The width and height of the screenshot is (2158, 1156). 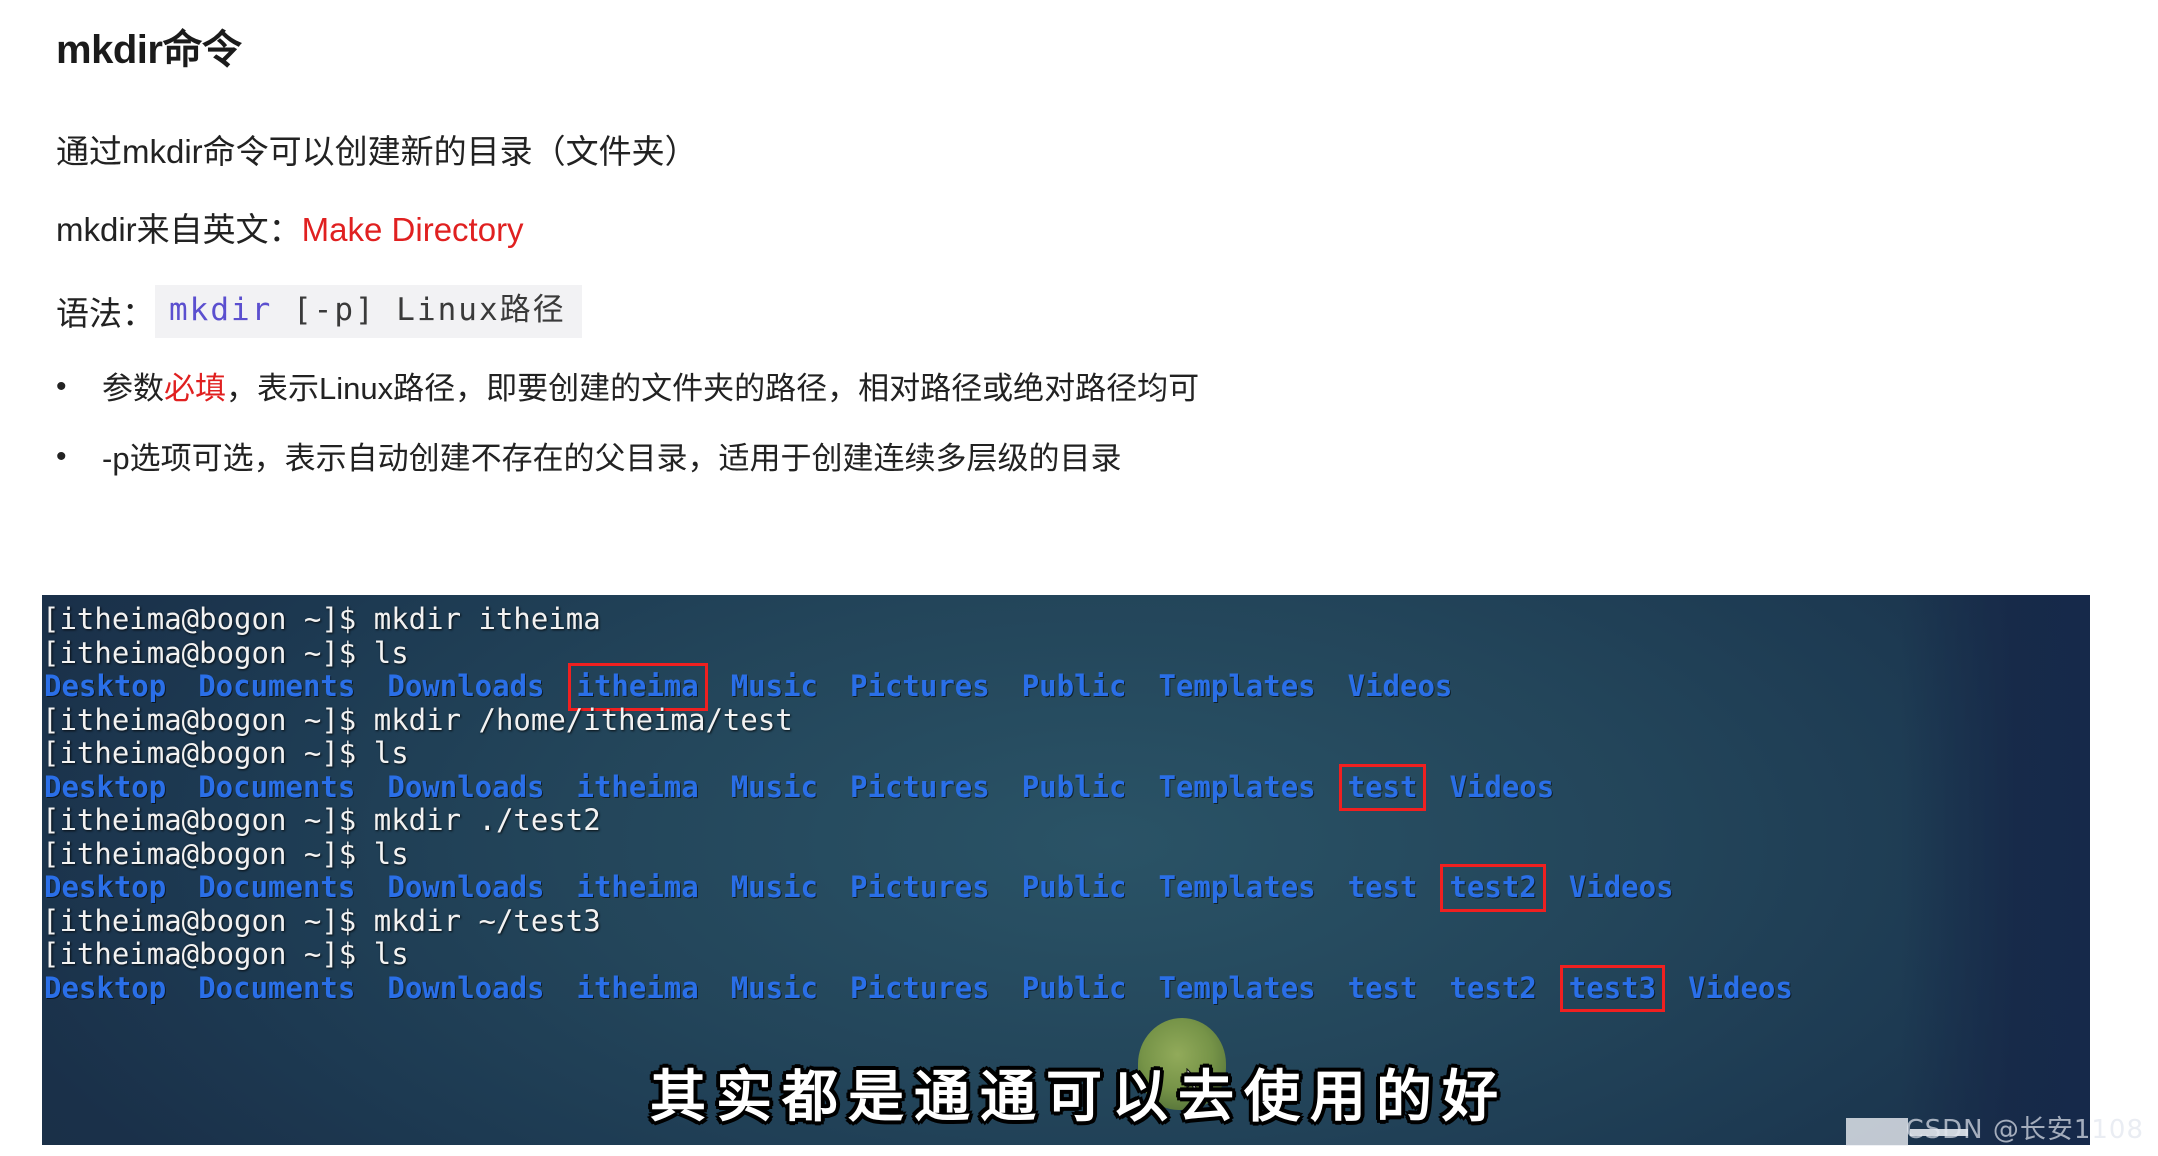 I want to click on terminal-command-text: [itheima@bogon ~]$ mkdir itheima, so click(x=321, y=619).